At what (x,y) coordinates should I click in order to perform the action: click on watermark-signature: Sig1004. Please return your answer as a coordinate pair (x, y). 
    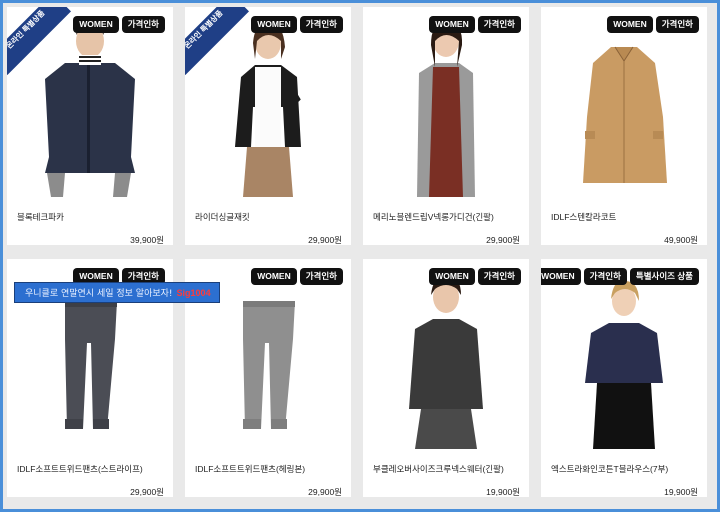
    Looking at the image, I should click on (193, 292).